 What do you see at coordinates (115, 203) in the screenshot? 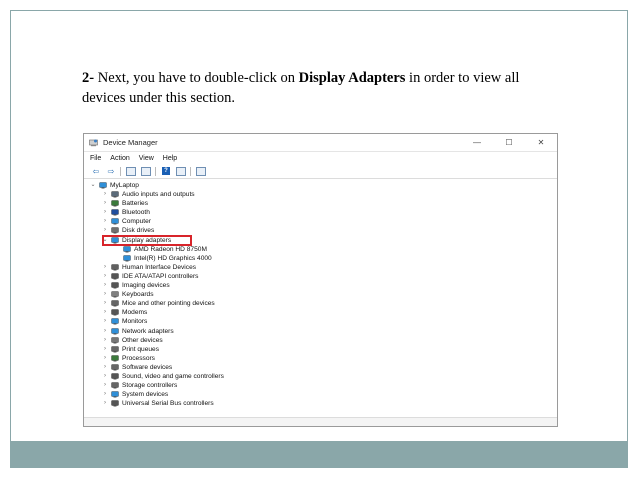
I see `battery-icon` at bounding box center [115, 203].